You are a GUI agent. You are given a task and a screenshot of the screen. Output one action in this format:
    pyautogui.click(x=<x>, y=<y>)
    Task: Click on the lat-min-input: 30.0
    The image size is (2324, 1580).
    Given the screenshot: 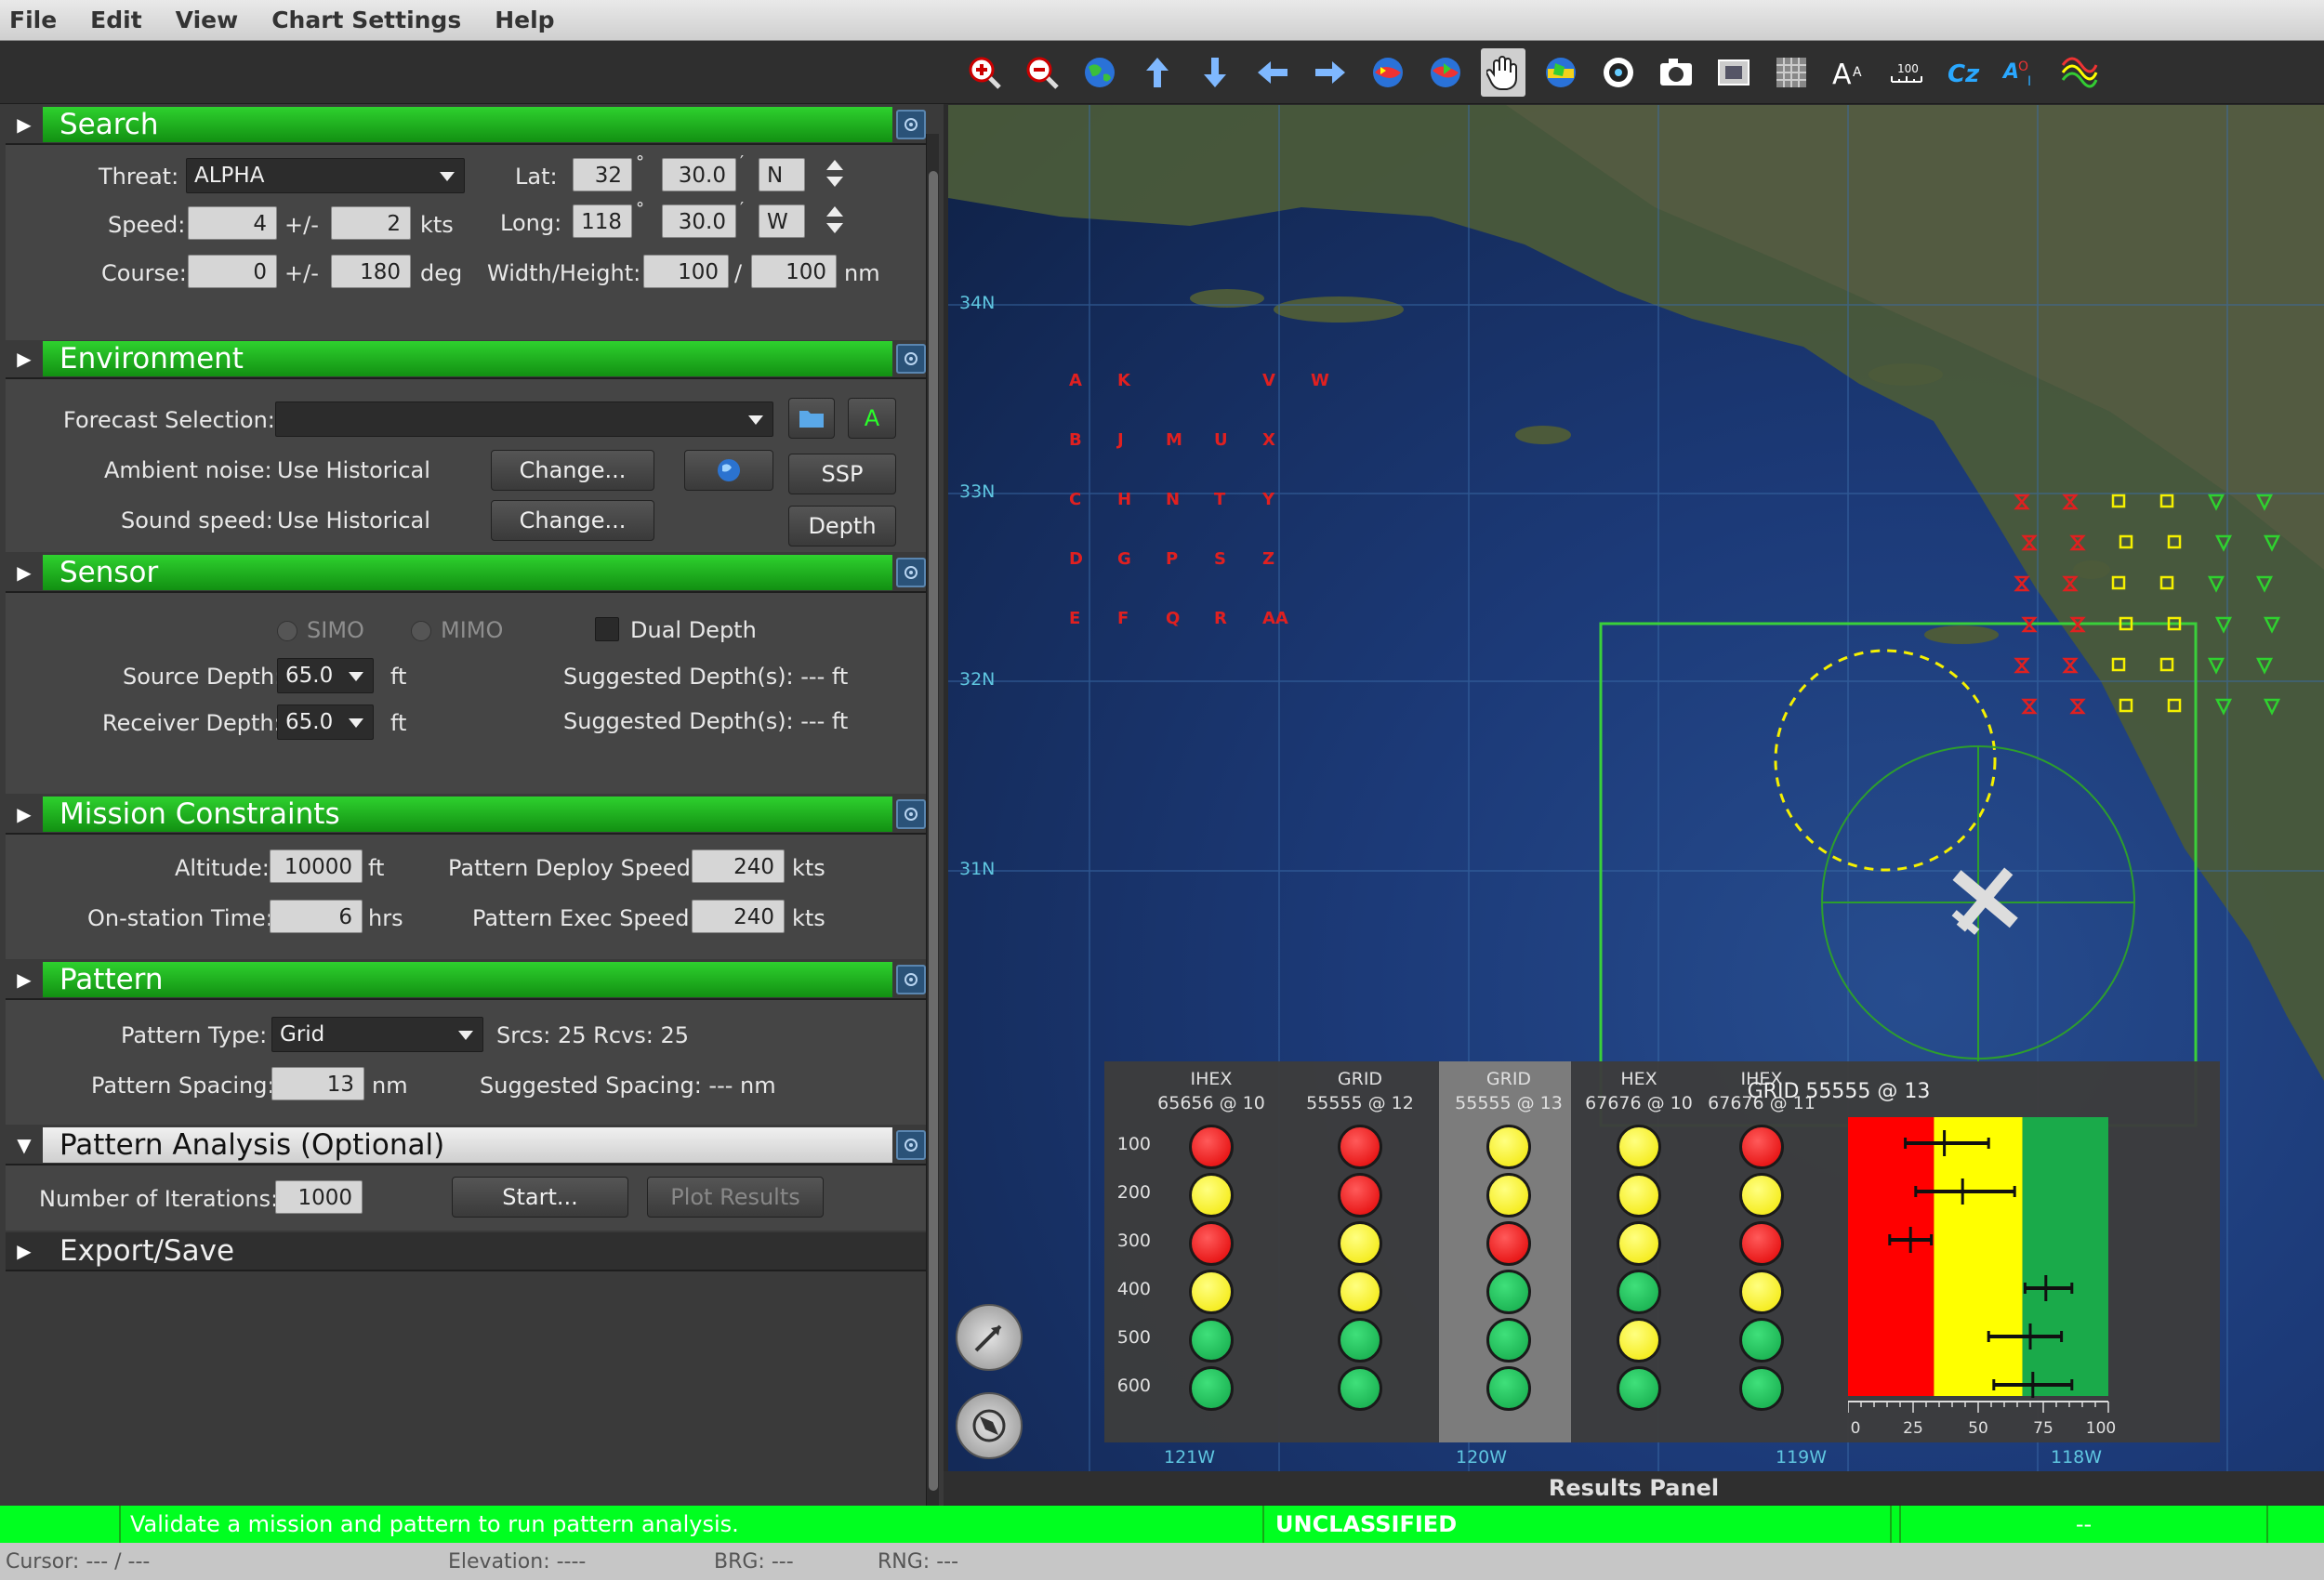 What is the action you would take?
    pyautogui.click(x=699, y=174)
    